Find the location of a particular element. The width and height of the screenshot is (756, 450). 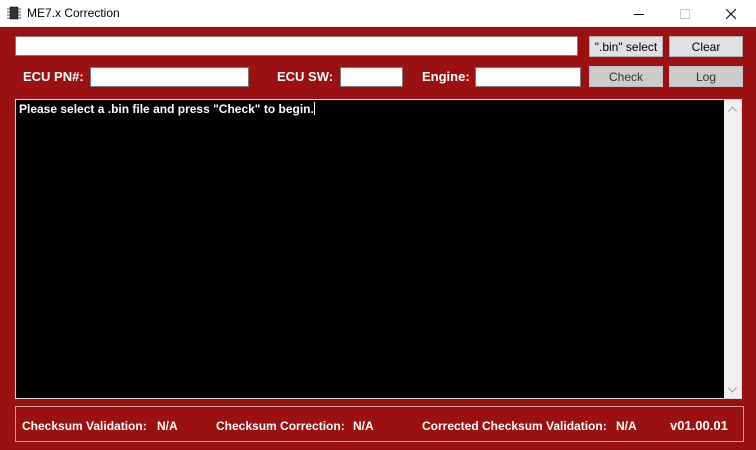

text-caret is located at coordinates (314, 108).